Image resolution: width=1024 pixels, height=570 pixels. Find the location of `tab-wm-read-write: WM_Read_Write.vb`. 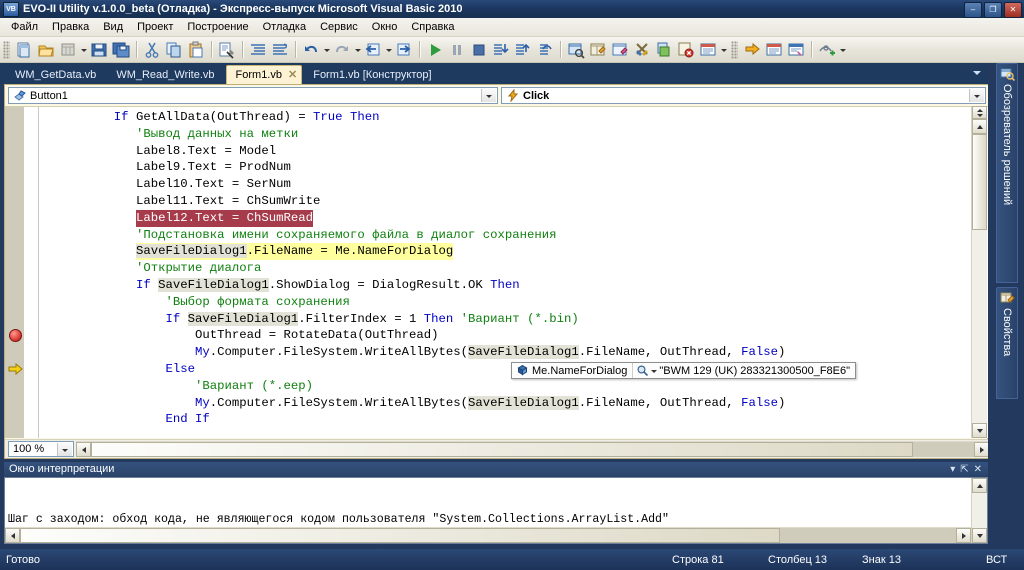

tab-wm-read-write: WM_Read_Write.vb is located at coordinates (165, 75).